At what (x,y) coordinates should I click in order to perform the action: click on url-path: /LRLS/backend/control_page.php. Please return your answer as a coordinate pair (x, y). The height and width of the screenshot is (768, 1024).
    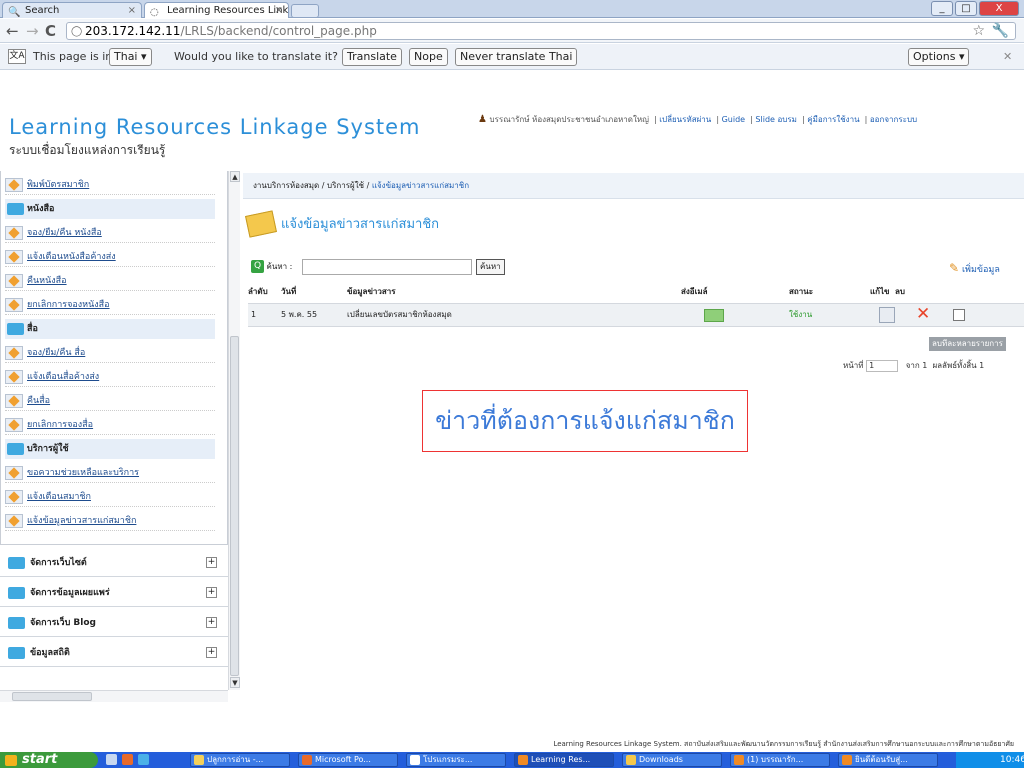
    Looking at the image, I should click on (278, 31).